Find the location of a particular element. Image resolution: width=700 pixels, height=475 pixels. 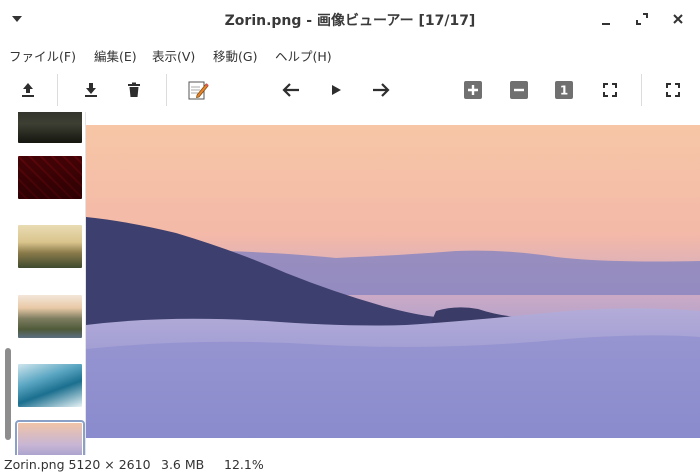

close-icon is located at coordinates (678, 19).